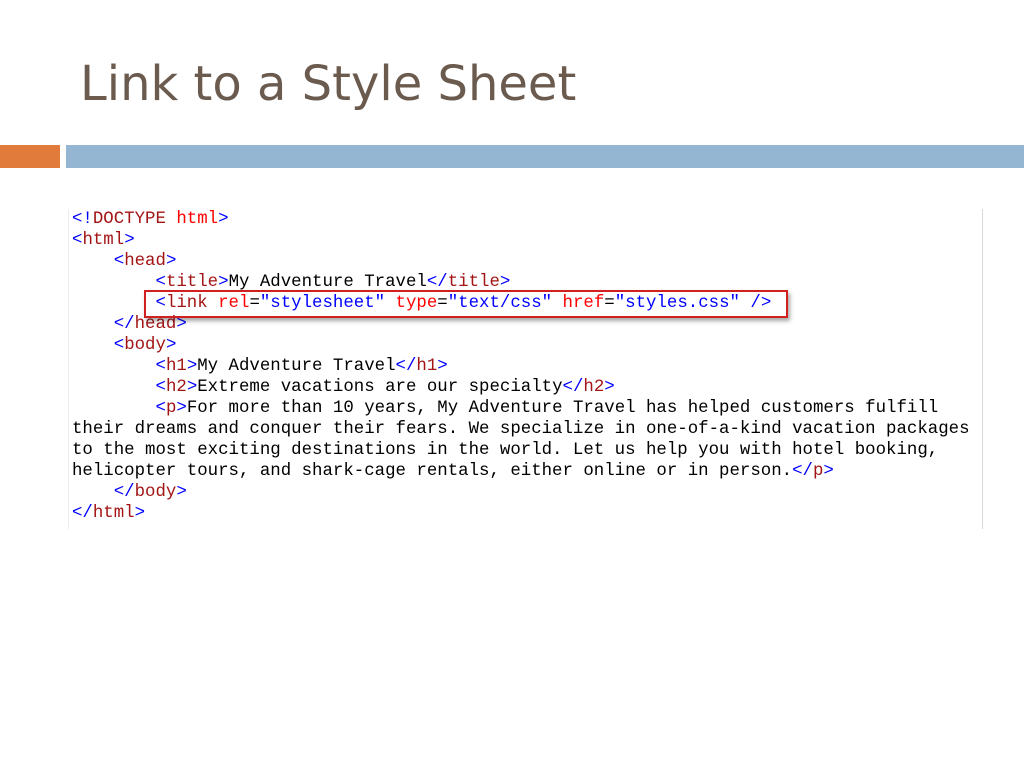 Image resolution: width=1024 pixels, height=768 pixels. What do you see at coordinates (521, 282) in the screenshot?
I see `code-line: <title>My Adventure Travel</title>` at bounding box center [521, 282].